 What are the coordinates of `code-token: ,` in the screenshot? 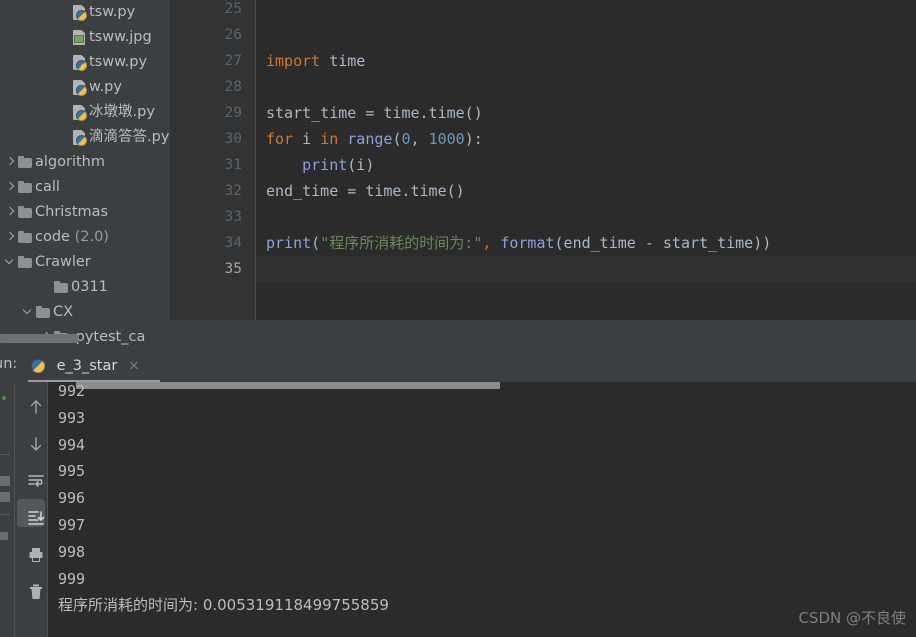 It's located at (487, 243).